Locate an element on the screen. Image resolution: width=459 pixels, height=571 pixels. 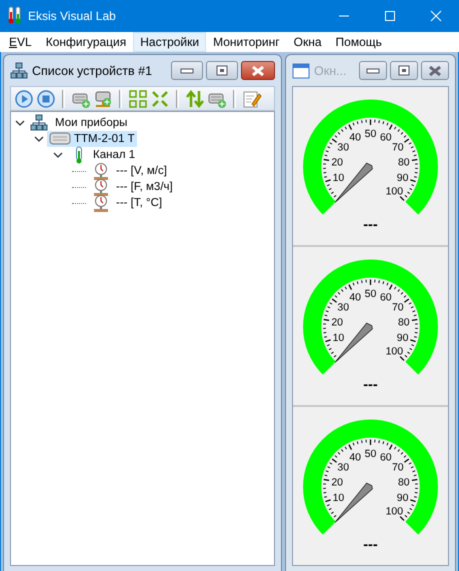
thermometers-icon is located at coordinates (15, 15).